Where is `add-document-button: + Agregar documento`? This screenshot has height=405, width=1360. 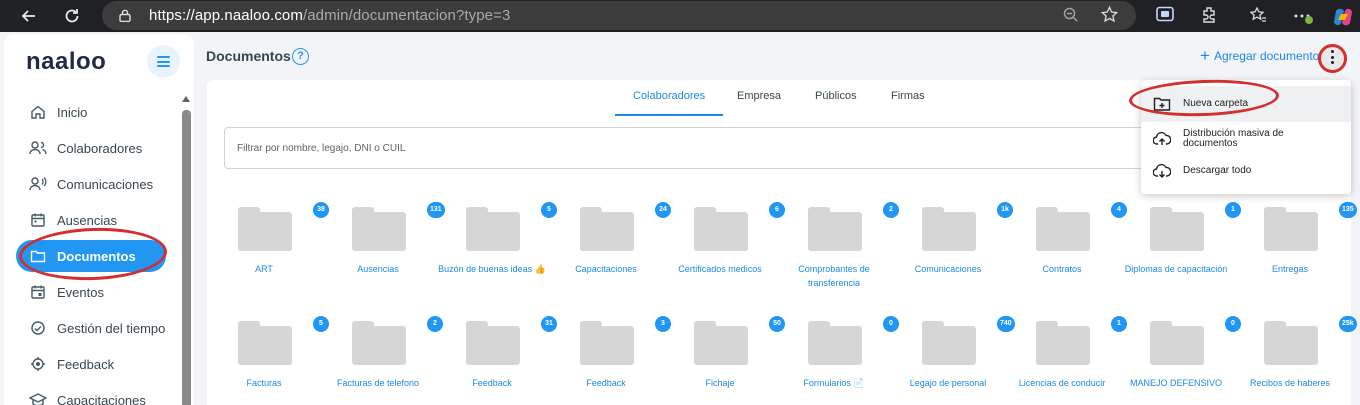
add-document-button: + Agregar documento is located at coordinates (1259, 55).